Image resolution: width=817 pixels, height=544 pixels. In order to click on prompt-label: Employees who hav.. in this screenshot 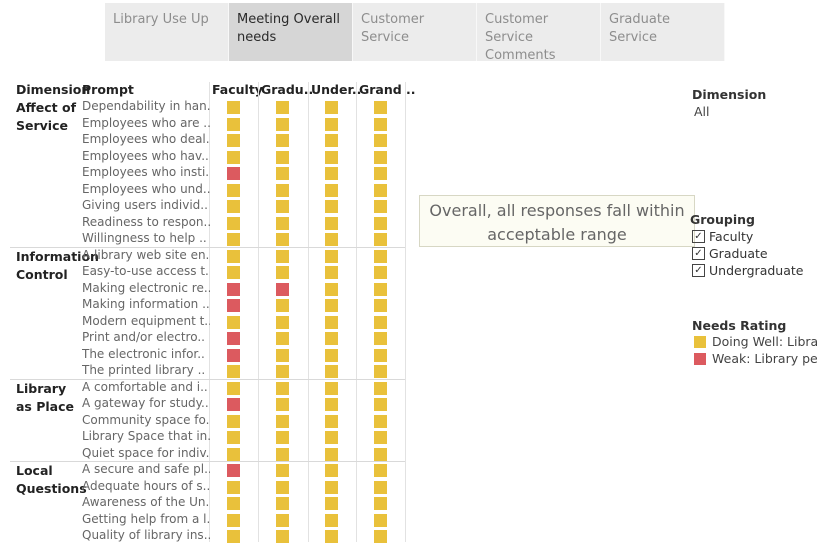, I will do `click(146, 156)`.